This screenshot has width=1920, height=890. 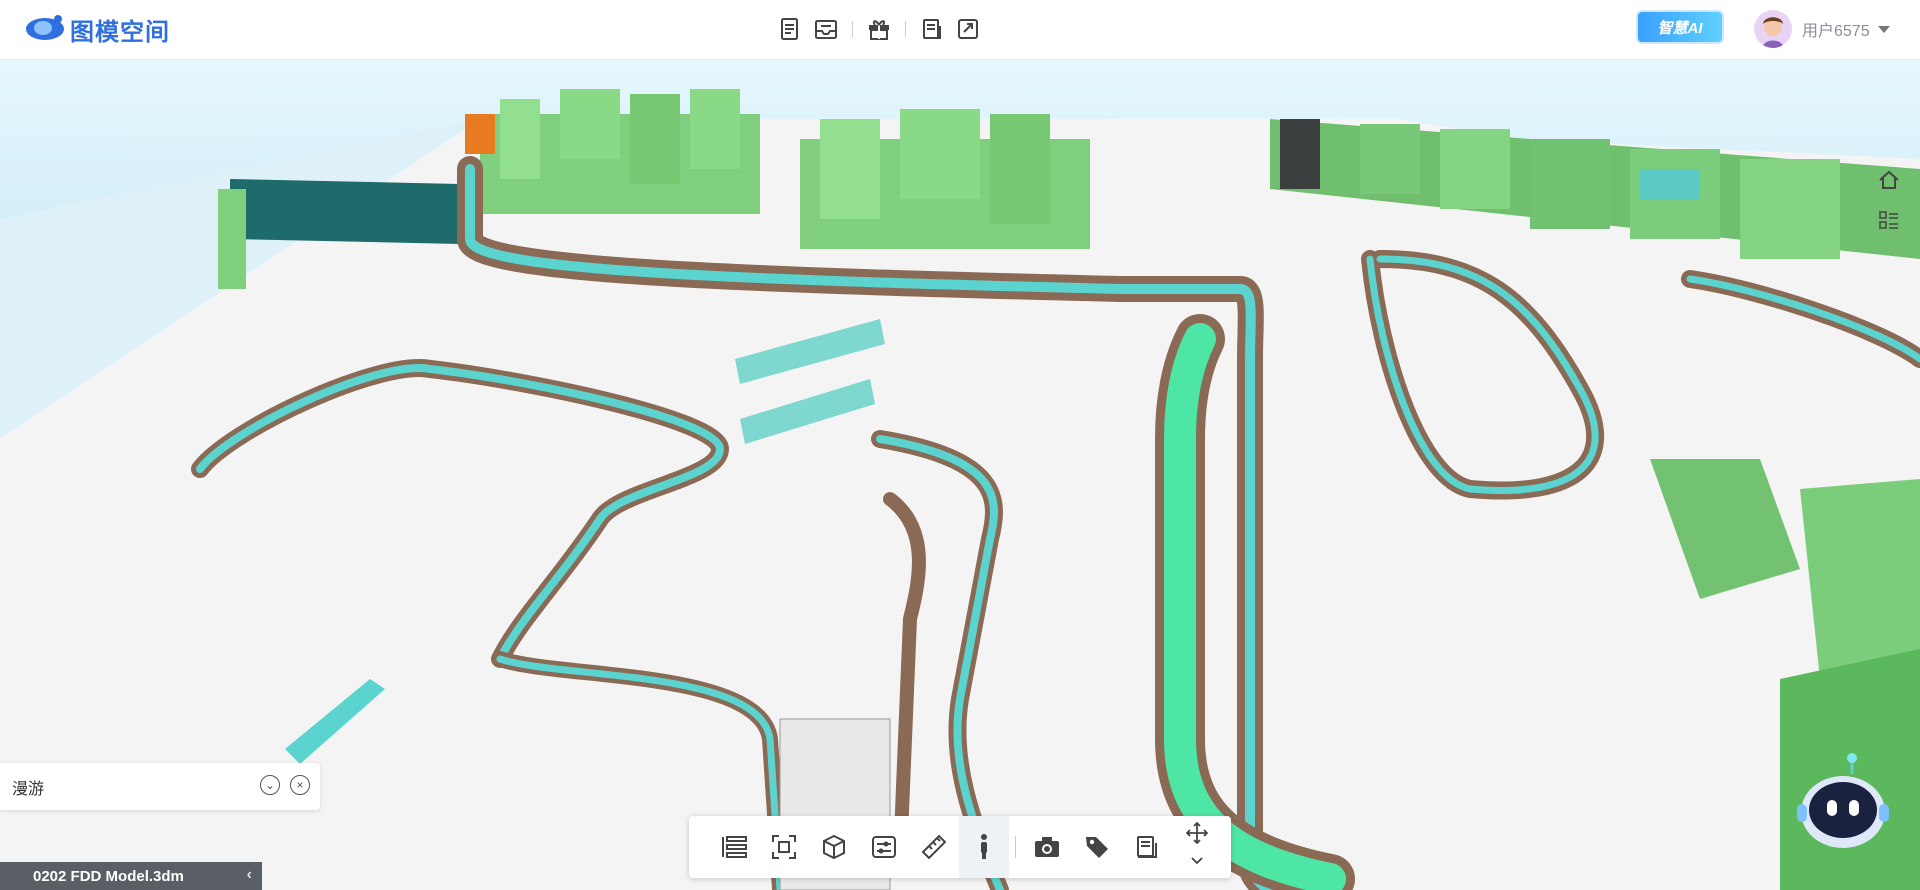 What do you see at coordinates (300, 785) in the screenshot?
I see `close-circle-icon: ×` at bounding box center [300, 785].